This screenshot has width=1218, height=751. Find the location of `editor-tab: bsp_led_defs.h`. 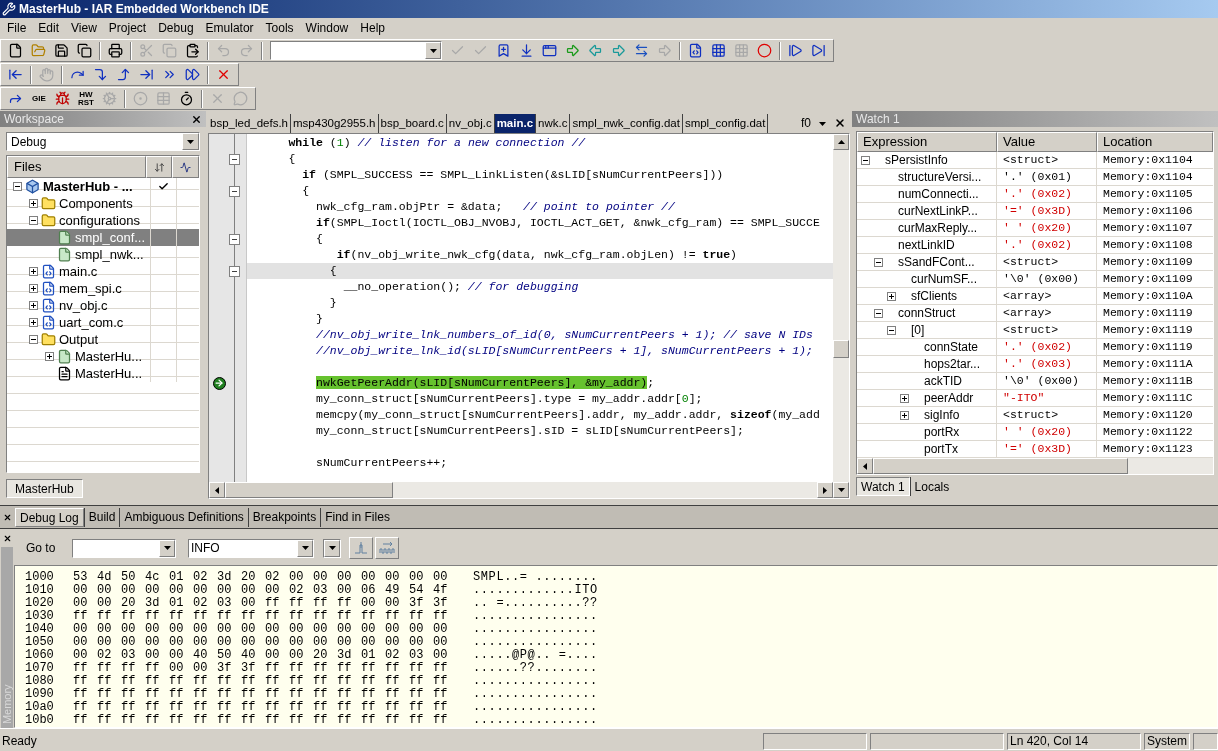

editor-tab: bsp_led_defs.h is located at coordinates (249, 123).